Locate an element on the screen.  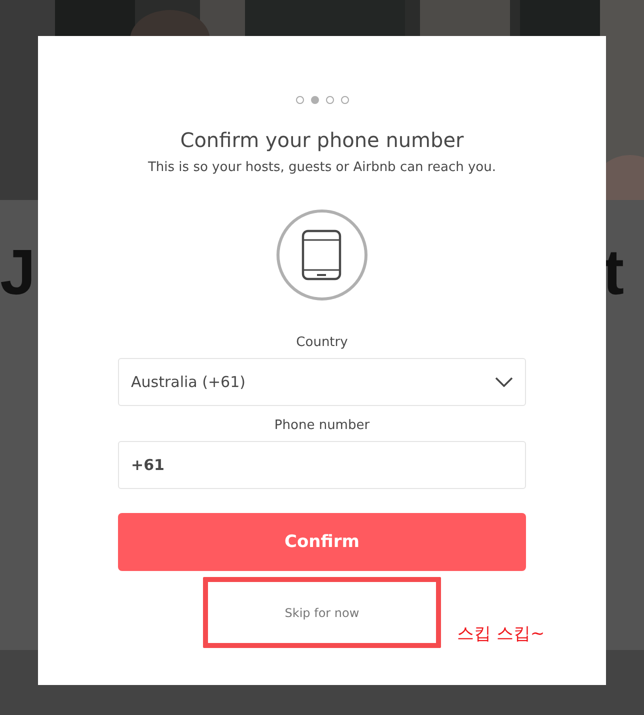
field-label: Country is located at coordinates (322, 342).